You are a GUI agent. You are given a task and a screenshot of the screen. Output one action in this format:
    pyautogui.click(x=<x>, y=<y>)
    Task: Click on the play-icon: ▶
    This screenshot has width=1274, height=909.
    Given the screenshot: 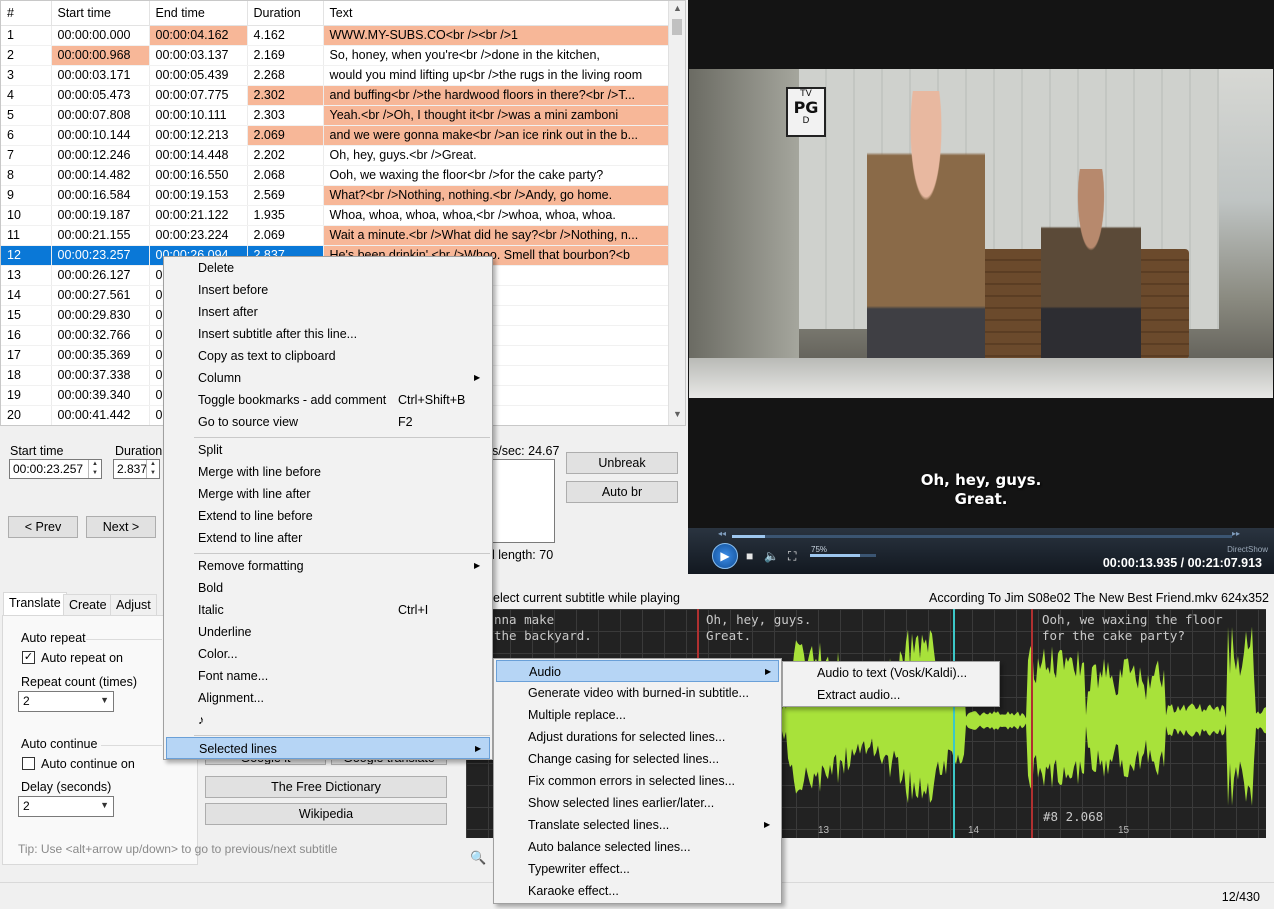 What is the action you would take?
    pyautogui.click(x=725, y=556)
    